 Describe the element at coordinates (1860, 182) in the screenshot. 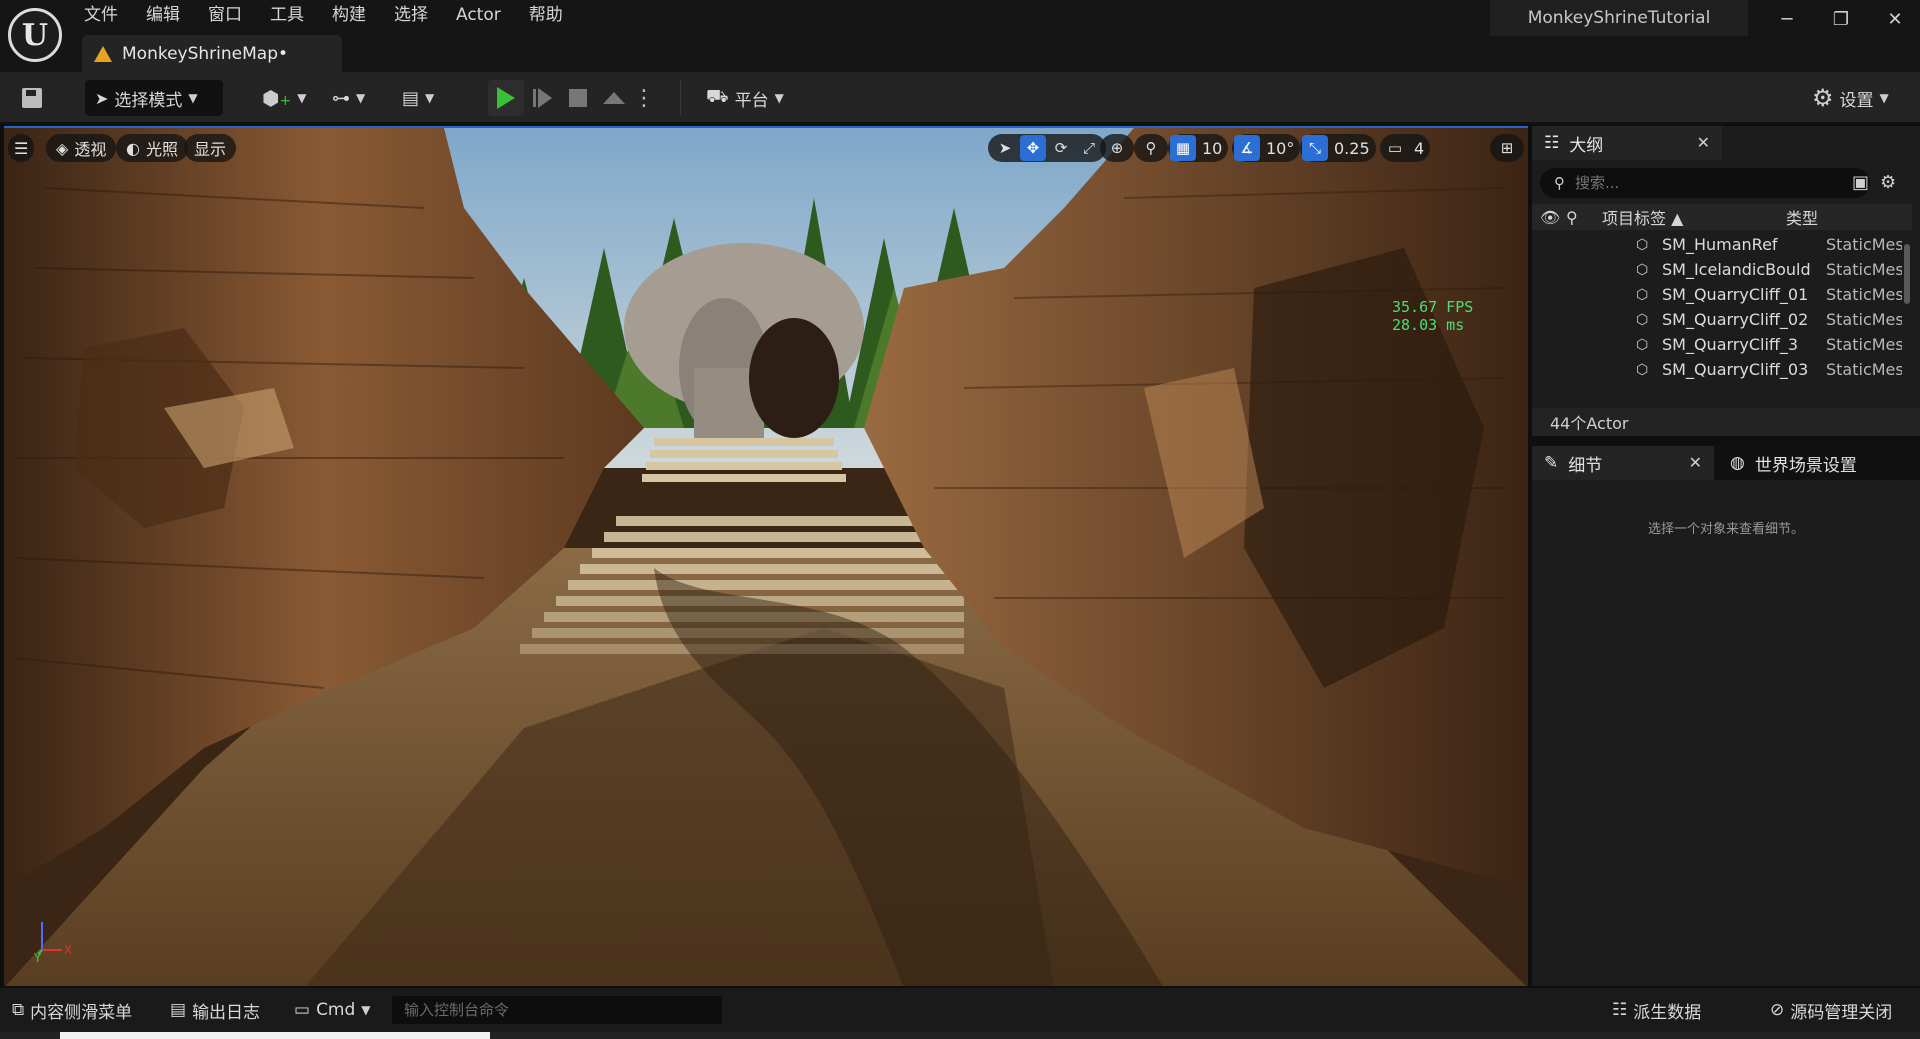

I see `add-folder-icon: ▣` at that location.